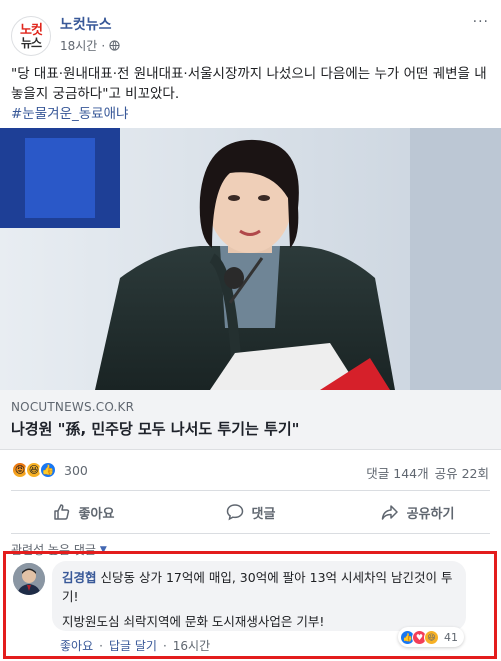  Describe the element at coordinates (69, 112) in the screenshot. I see `hashtag-link: #눈물겨운_동료애냐` at that location.